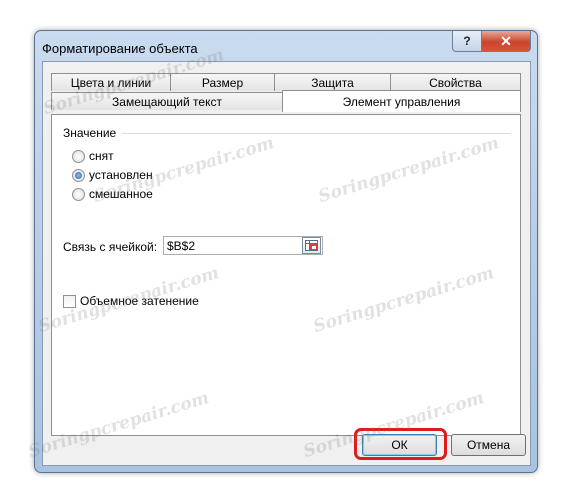 This screenshot has width=570, height=504. What do you see at coordinates (120, 48) in the screenshot?
I see `dialog-title: Форматирование объекта` at bounding box center [120, 48].